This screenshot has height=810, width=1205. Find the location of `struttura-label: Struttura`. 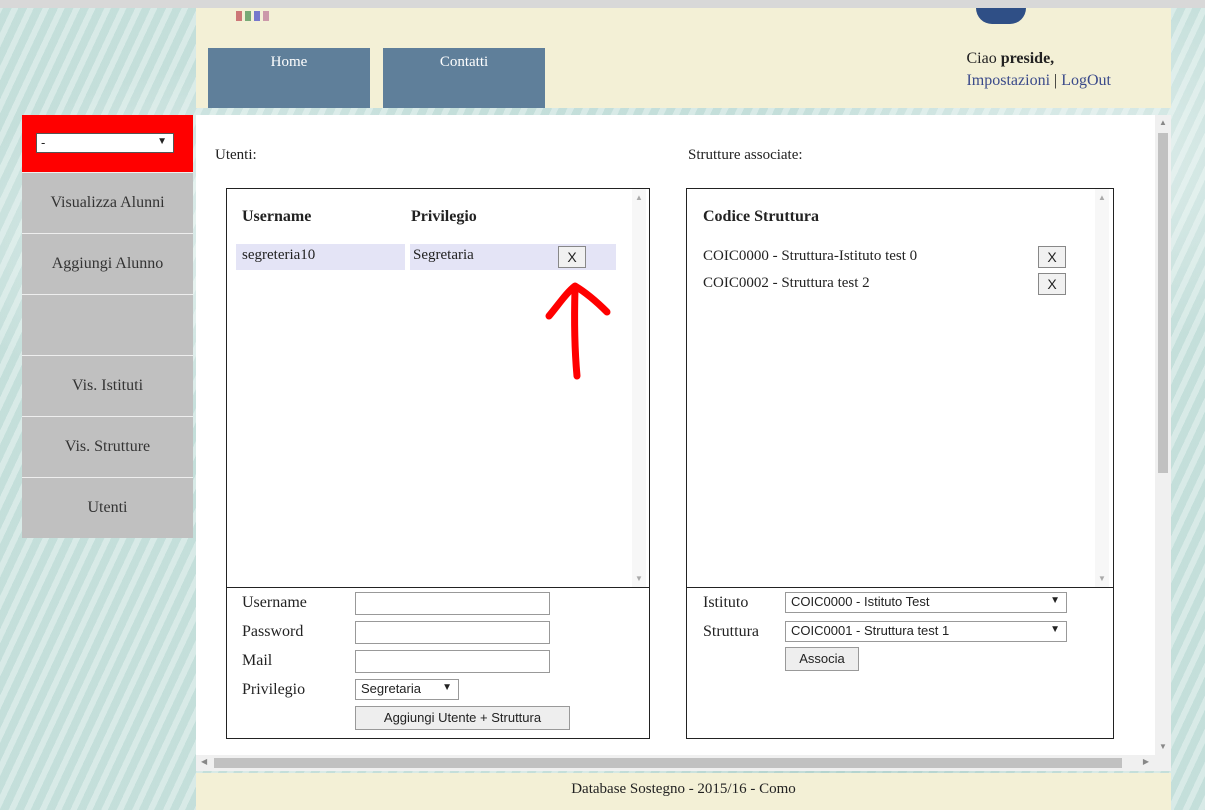

struttura-label: Struttura is located at coordinates (731, 631).